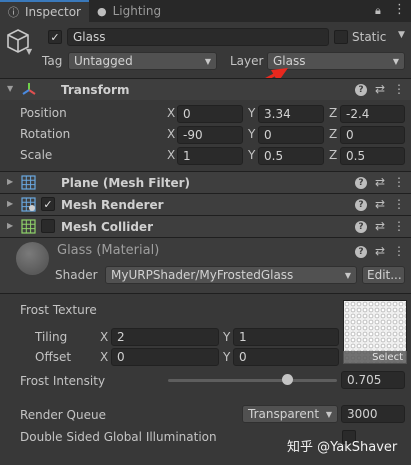  Describe the element at coordinates (401, 35) in the screenshot. I see `static-dropdown-arrow-icon: ▼` at that location.